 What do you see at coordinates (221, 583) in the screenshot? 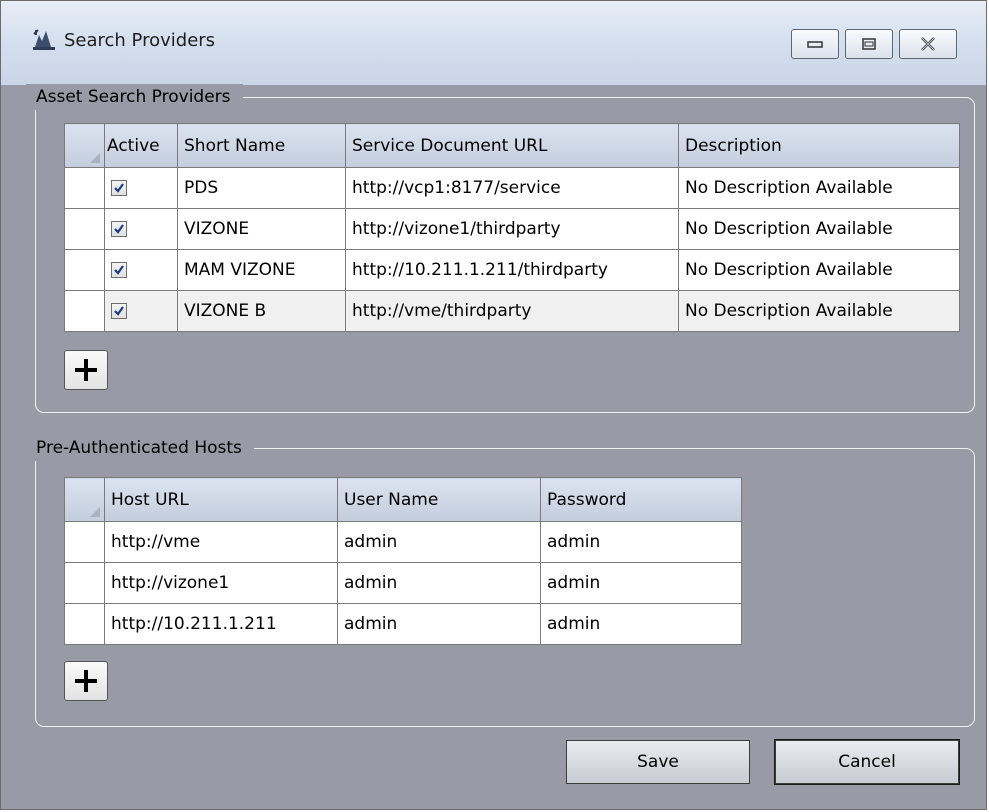
I see `host-url-cell: http://vizone1` at bounding box center [221, 583].